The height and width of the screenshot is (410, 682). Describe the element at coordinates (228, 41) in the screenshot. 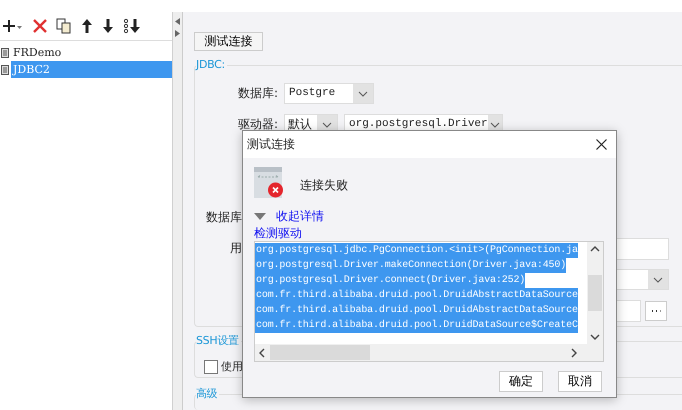

I see `test-connection-button: 测试连接` at that location.